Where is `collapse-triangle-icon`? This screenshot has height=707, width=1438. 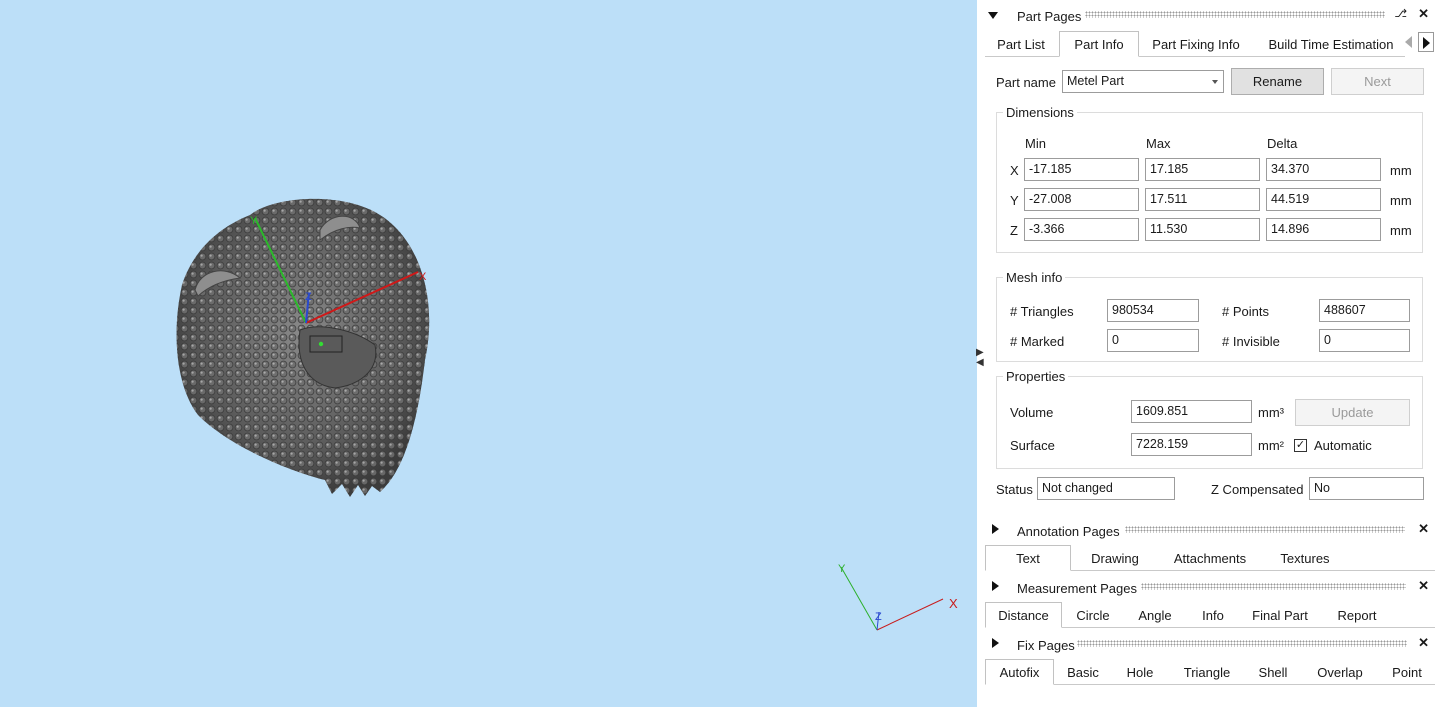 collapse-triangle-icon is located at coordinates (993, 15).